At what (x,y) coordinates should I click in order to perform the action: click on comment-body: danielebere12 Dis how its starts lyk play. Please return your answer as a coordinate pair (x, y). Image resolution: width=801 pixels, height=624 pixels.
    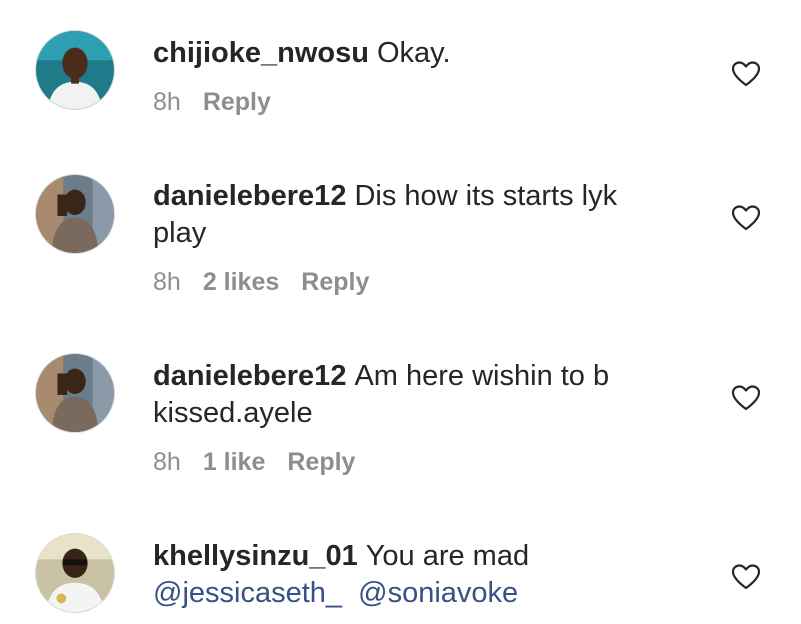
    Looking at the image, I should click on (413, 215).